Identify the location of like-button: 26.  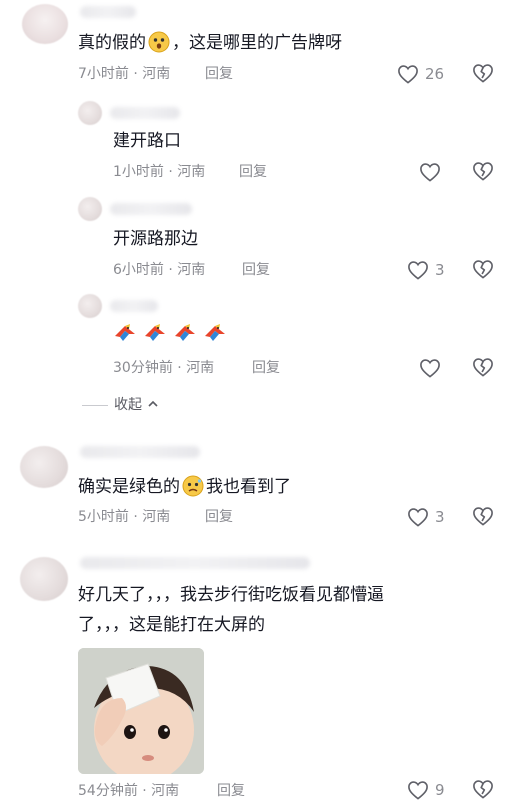
(420, 74).